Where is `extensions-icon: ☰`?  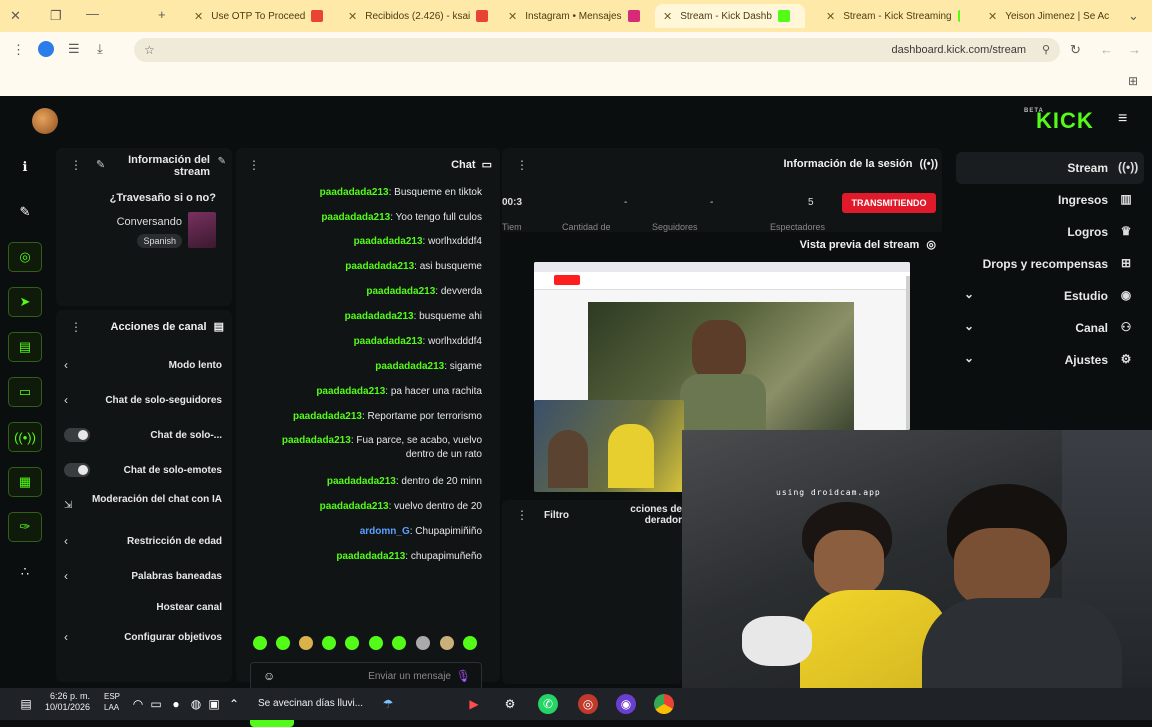
extensions-icon: ☰ is located at coordinates (74, 49).